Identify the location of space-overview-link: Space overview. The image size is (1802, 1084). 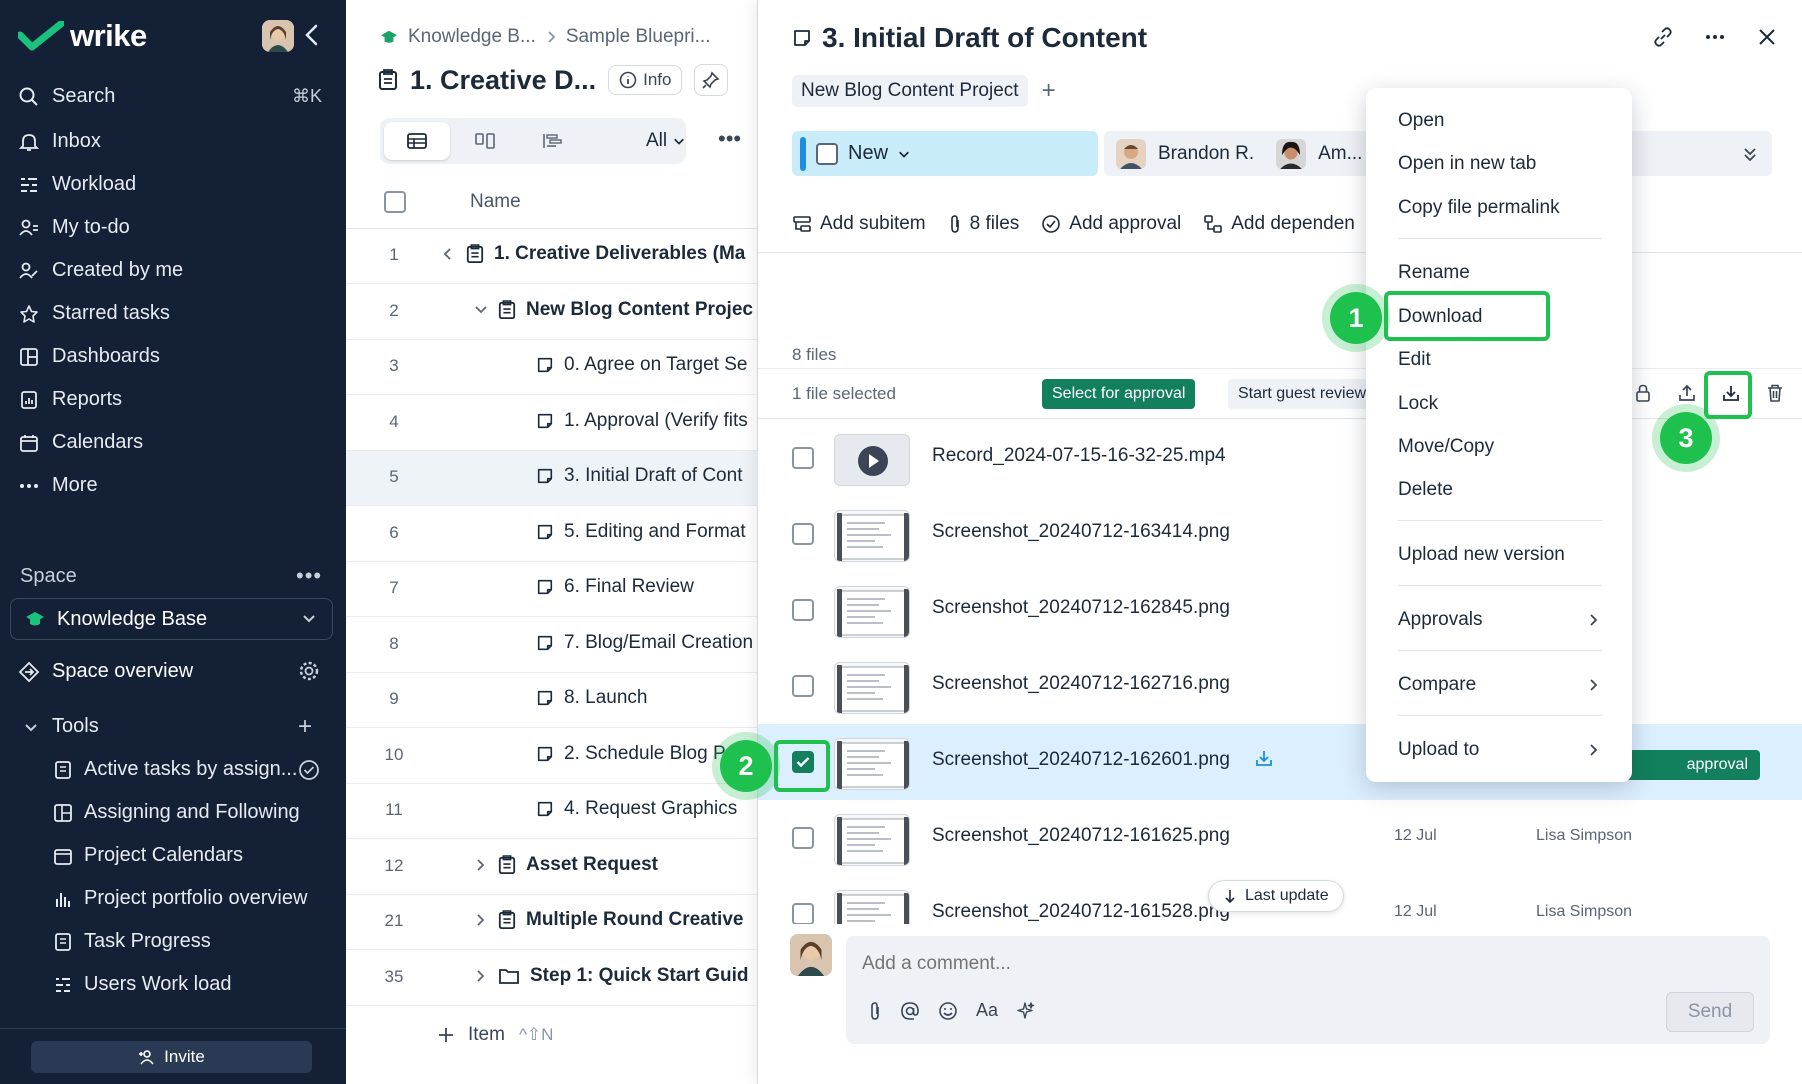
(105, 671).